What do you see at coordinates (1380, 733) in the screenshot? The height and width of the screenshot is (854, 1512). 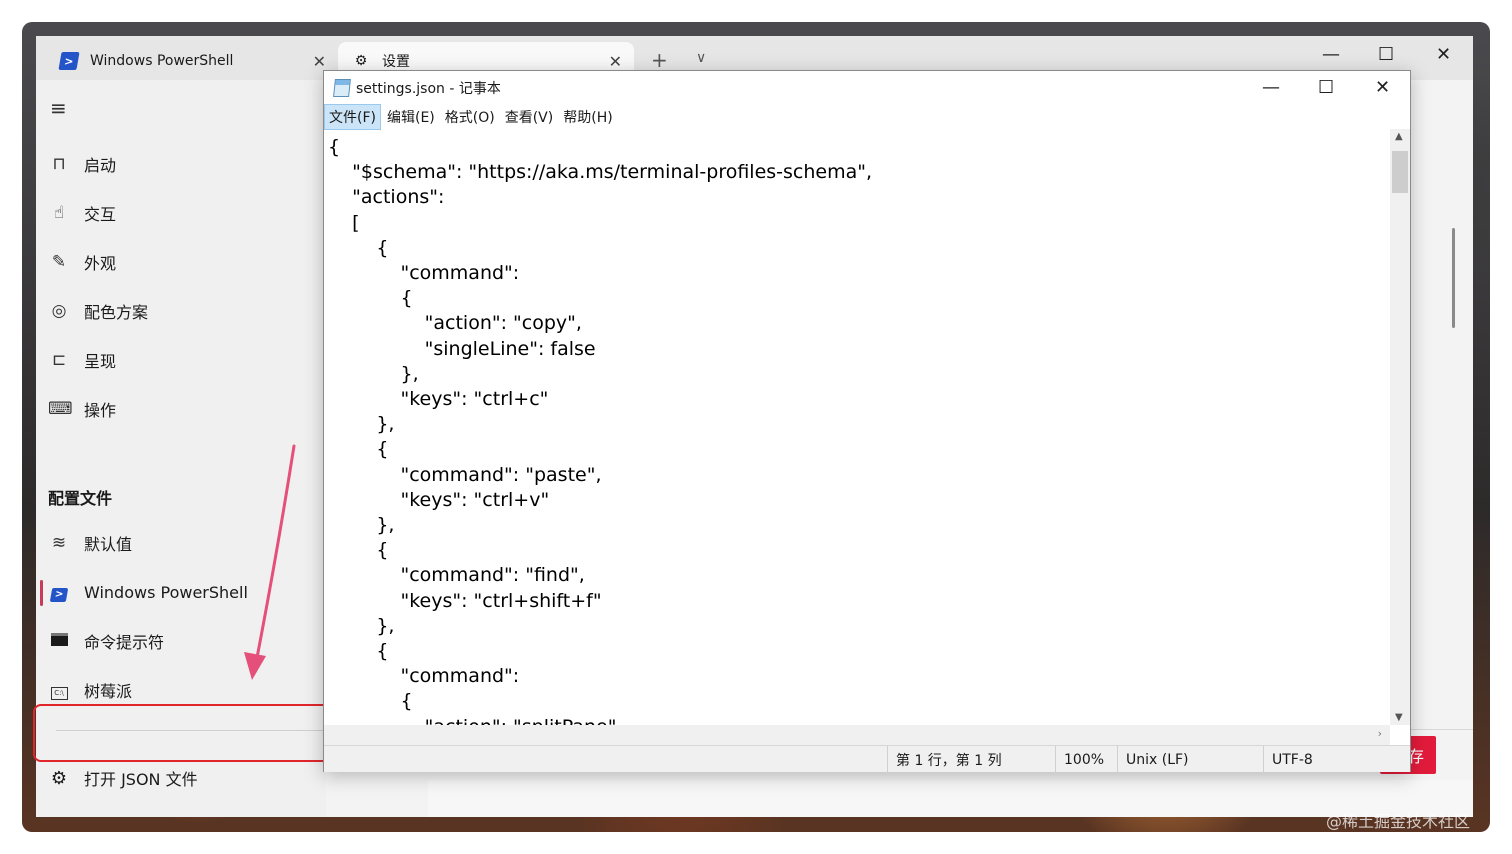 I see `scroll-right-icon: ›` at bounding box center [1380, 733].